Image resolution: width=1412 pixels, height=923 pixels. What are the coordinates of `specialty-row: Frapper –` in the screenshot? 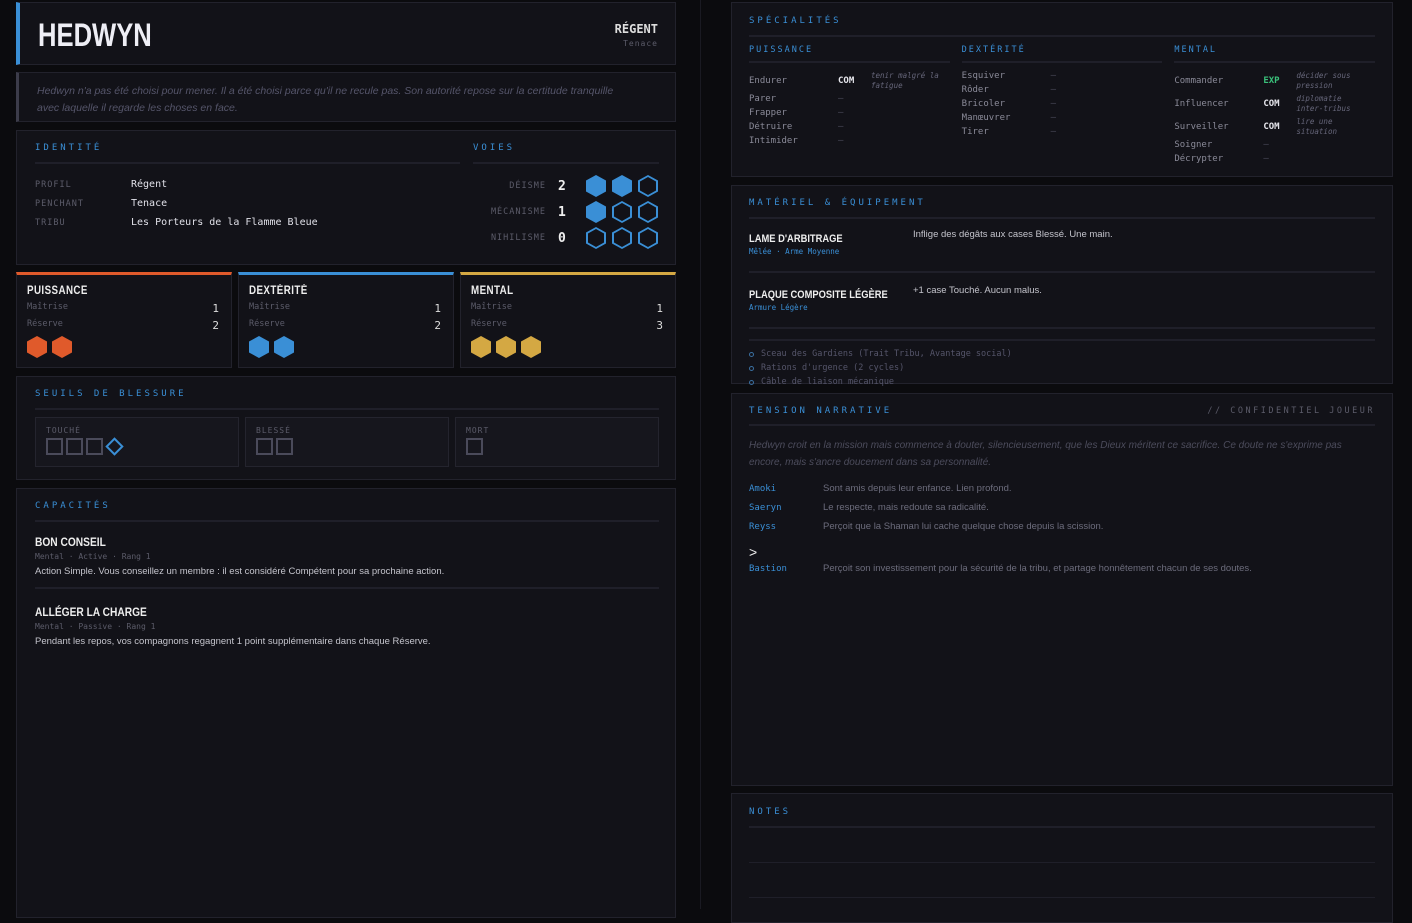 It's located at (849, 115).